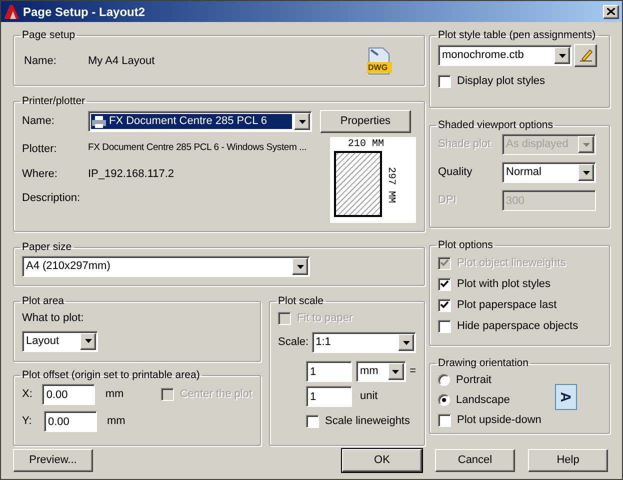 The width and height of the screenshot is (623, 480). Describe the element at coordinates (111, 375) in the screenshot. I see `group-title: Plot offset (origin set to printable area)` at that location.